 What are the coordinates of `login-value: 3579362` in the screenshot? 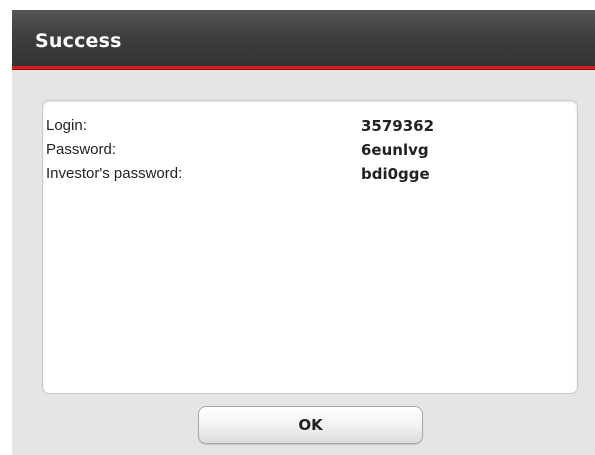 It's located at (398, 126).